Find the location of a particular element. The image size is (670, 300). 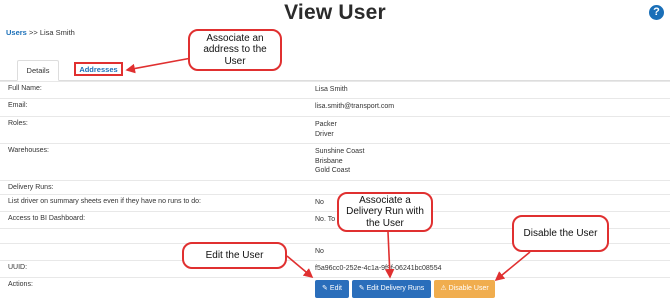

edit-delivery-runs-button: ✎ Edit Delivery Runs is located at coordinates (391, 289).